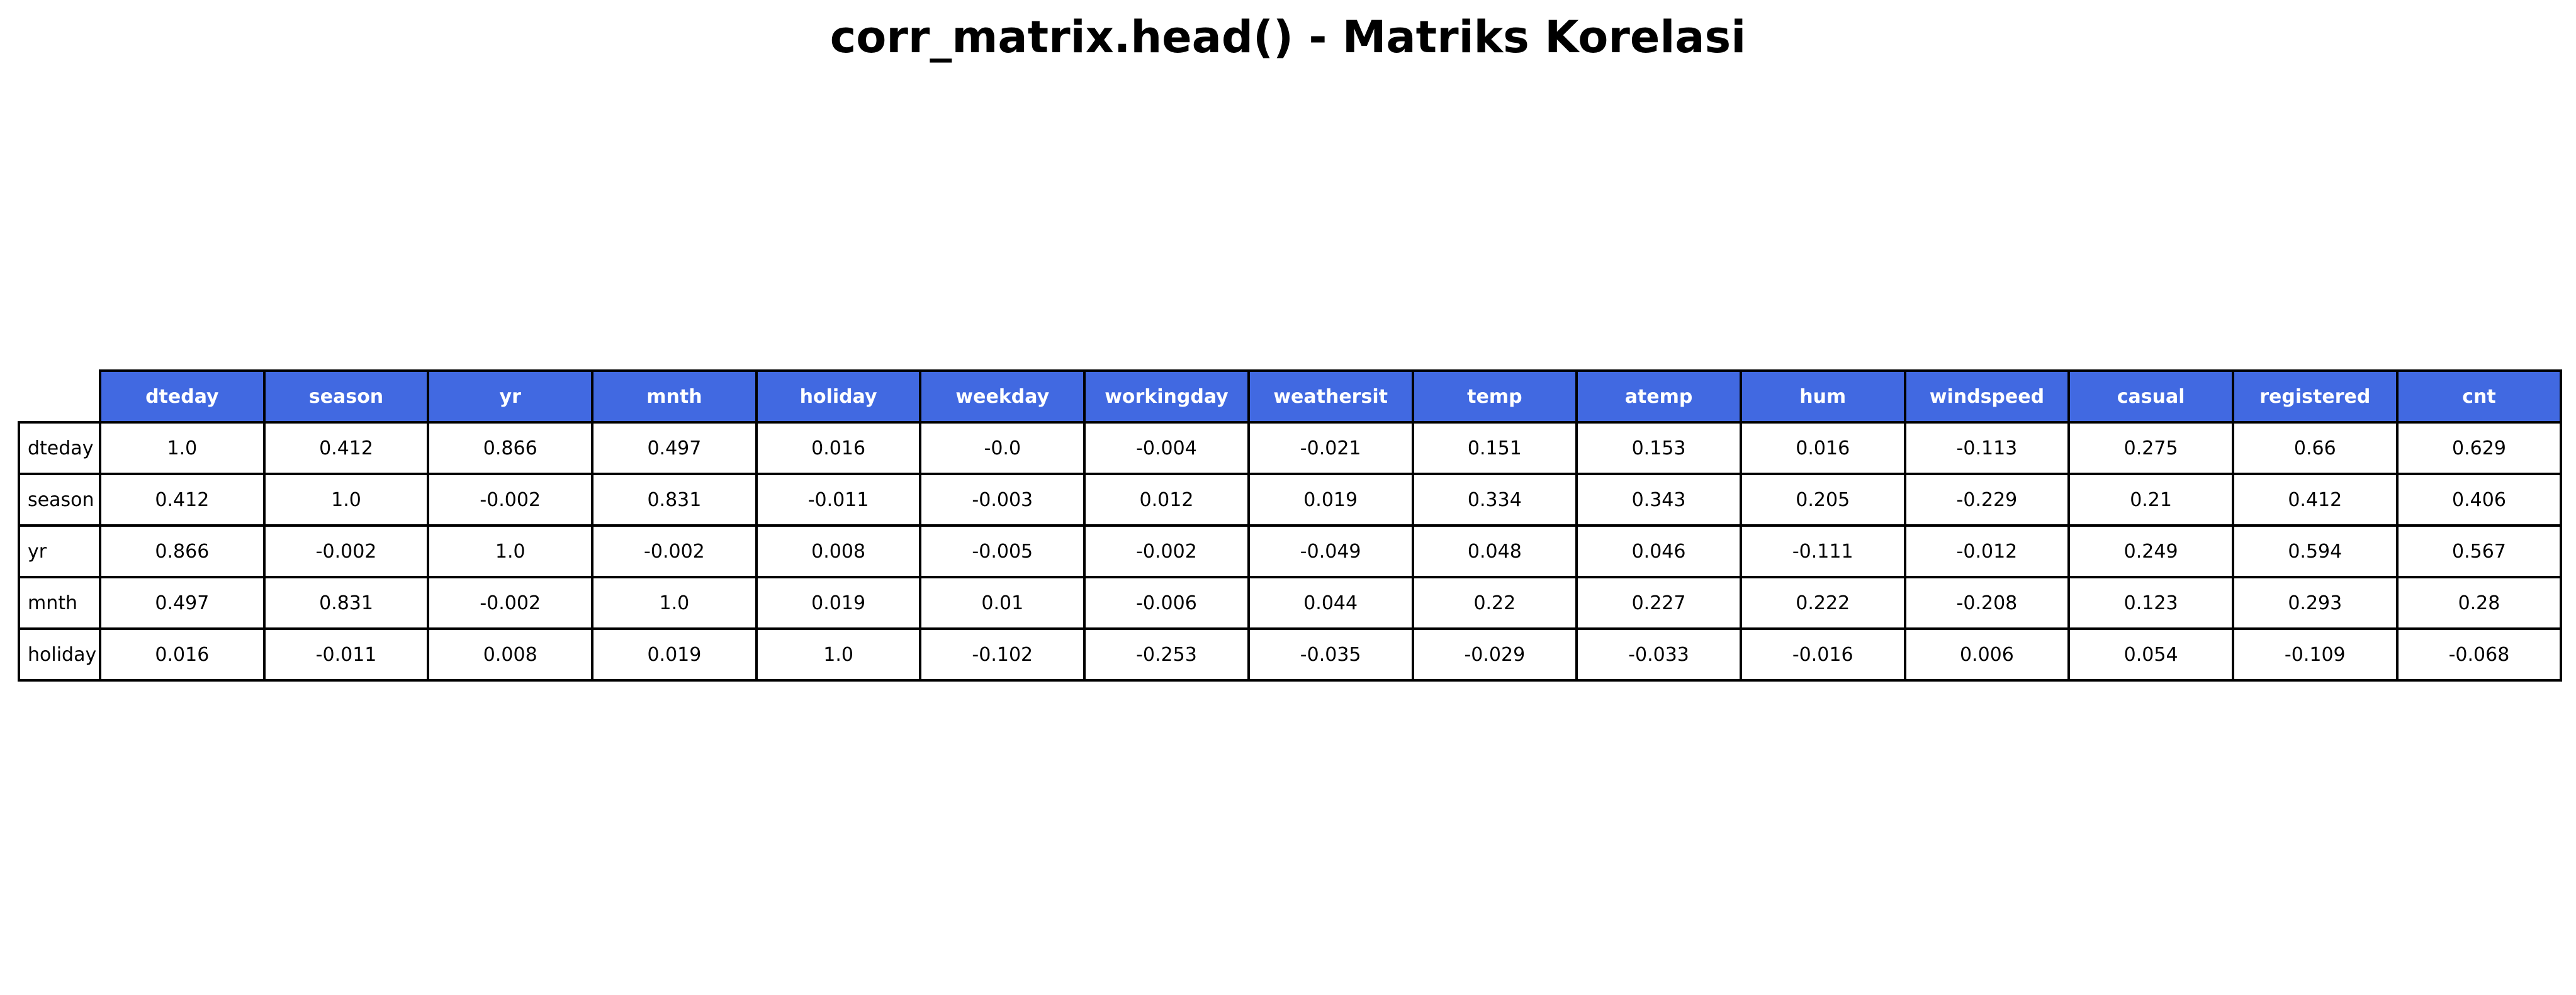  I want to click on table-cell: 0.048, so click(1494, 551).